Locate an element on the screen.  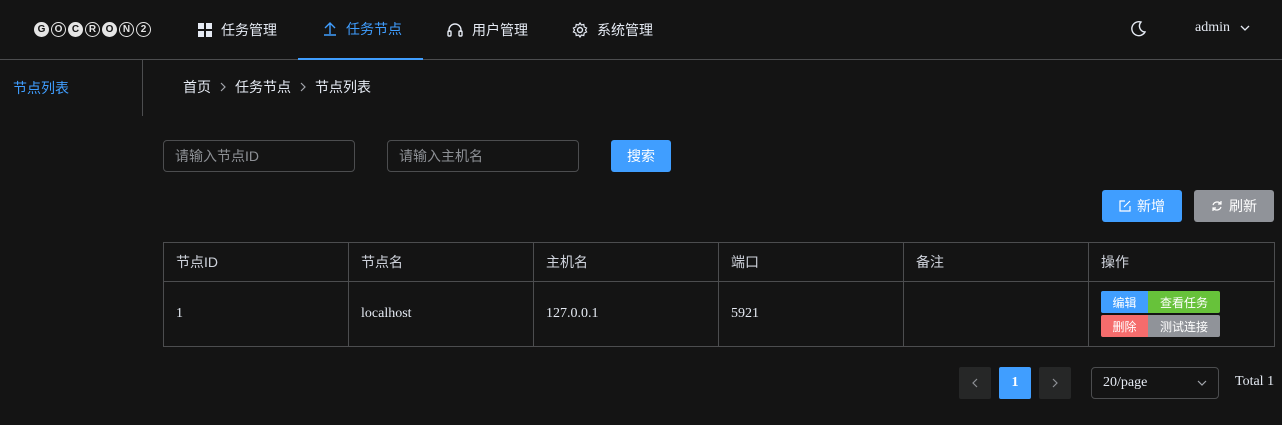
table-header-row: 节点ID 节点名 主机名 端口 备注 操作 is located at coordinates (719, 262).